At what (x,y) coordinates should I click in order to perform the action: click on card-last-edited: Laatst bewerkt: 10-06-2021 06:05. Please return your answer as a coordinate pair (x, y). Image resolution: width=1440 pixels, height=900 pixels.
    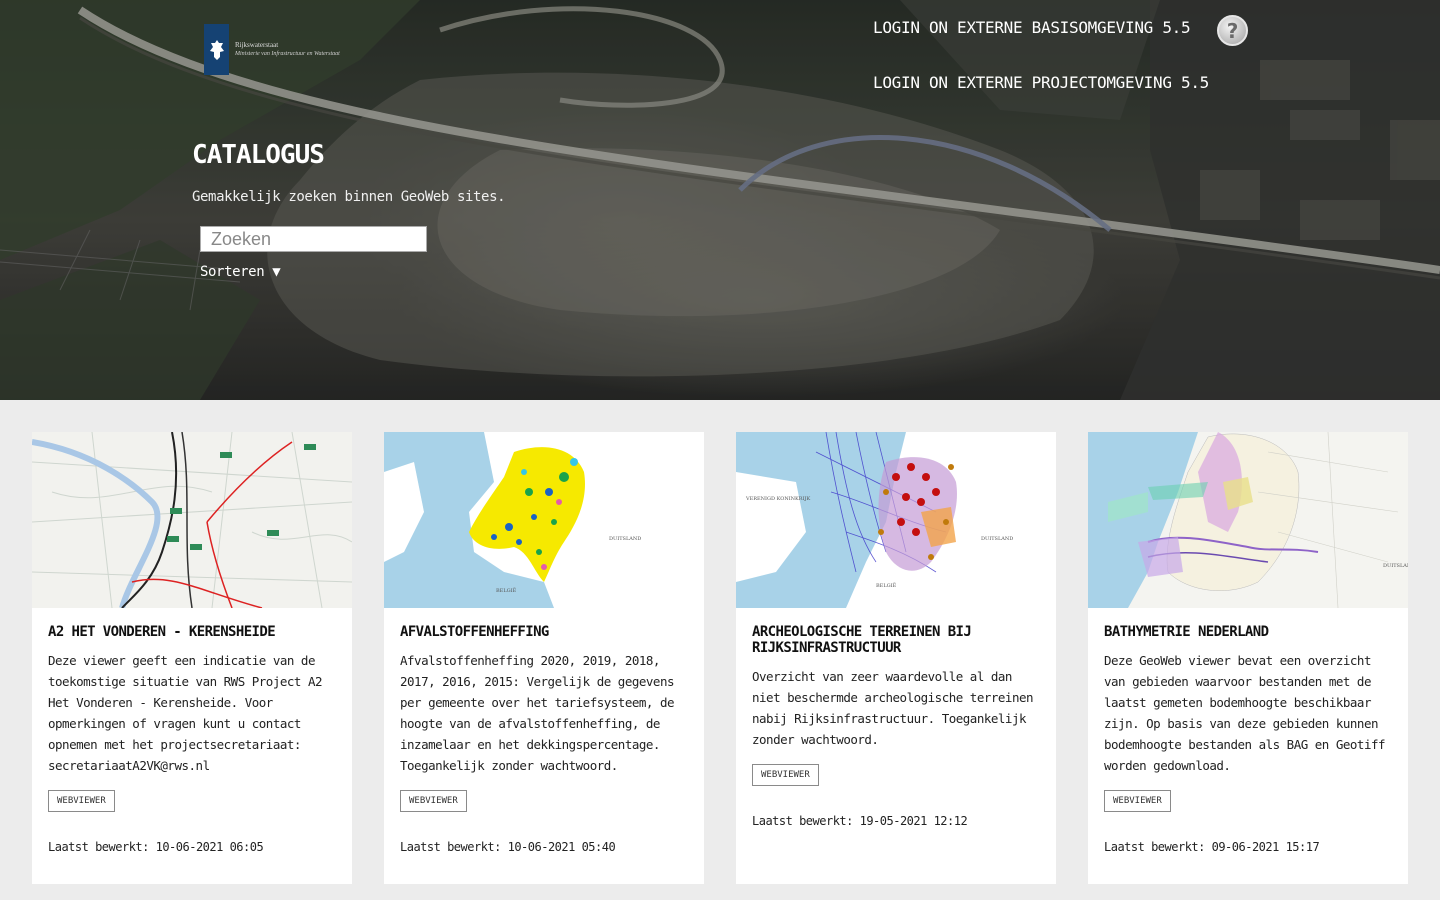
    Looking at the image, I should click on (156, 847).